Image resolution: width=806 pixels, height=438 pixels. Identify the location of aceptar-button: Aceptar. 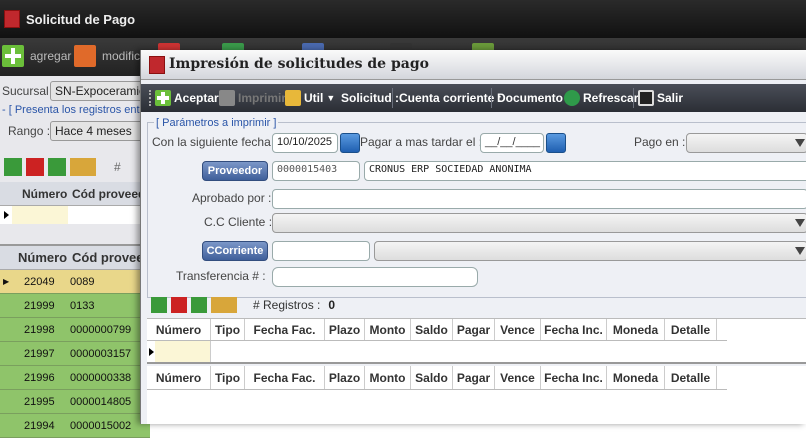
(187, 98).